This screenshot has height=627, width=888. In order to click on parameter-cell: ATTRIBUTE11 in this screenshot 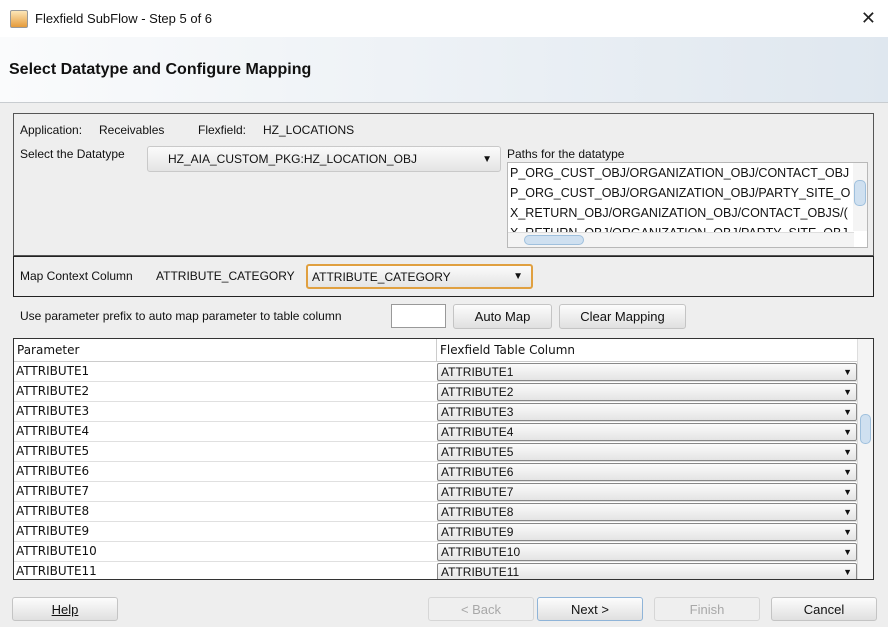, I will do `click(56, 571)`.